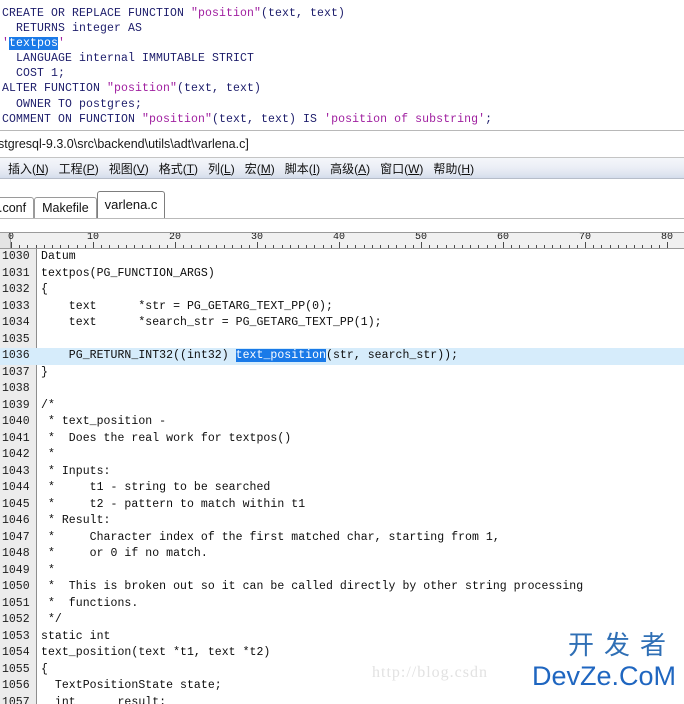  I want to click on code-text-run: * Result:, so click(76, 520).